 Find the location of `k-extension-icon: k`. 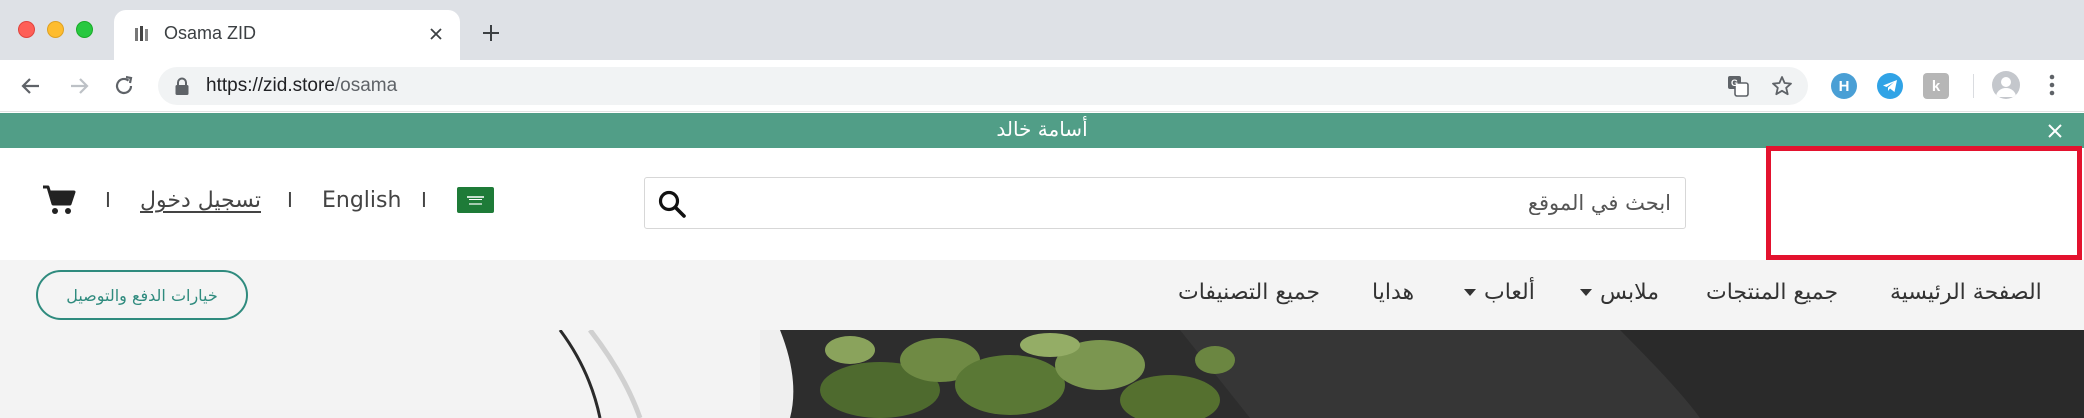

k-extension-icon: k is located at coordinates (1936, 86).